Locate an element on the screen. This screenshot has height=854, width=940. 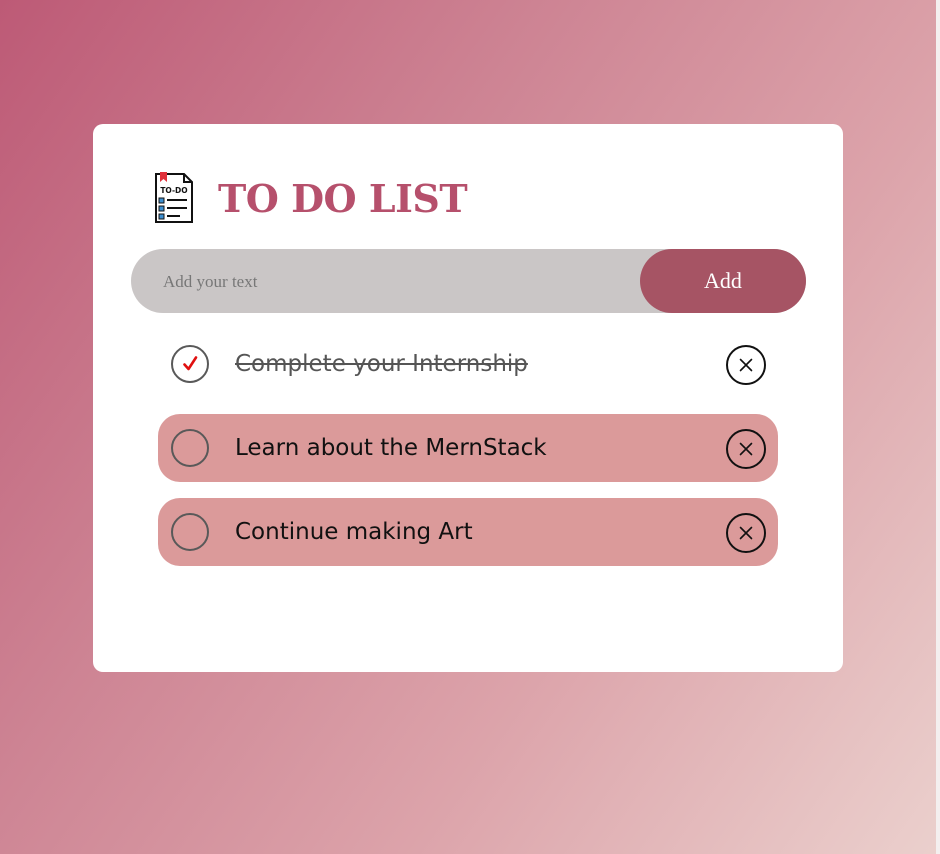
task-item-continue-art: Continue making Art is located at coordinates (468, 532).